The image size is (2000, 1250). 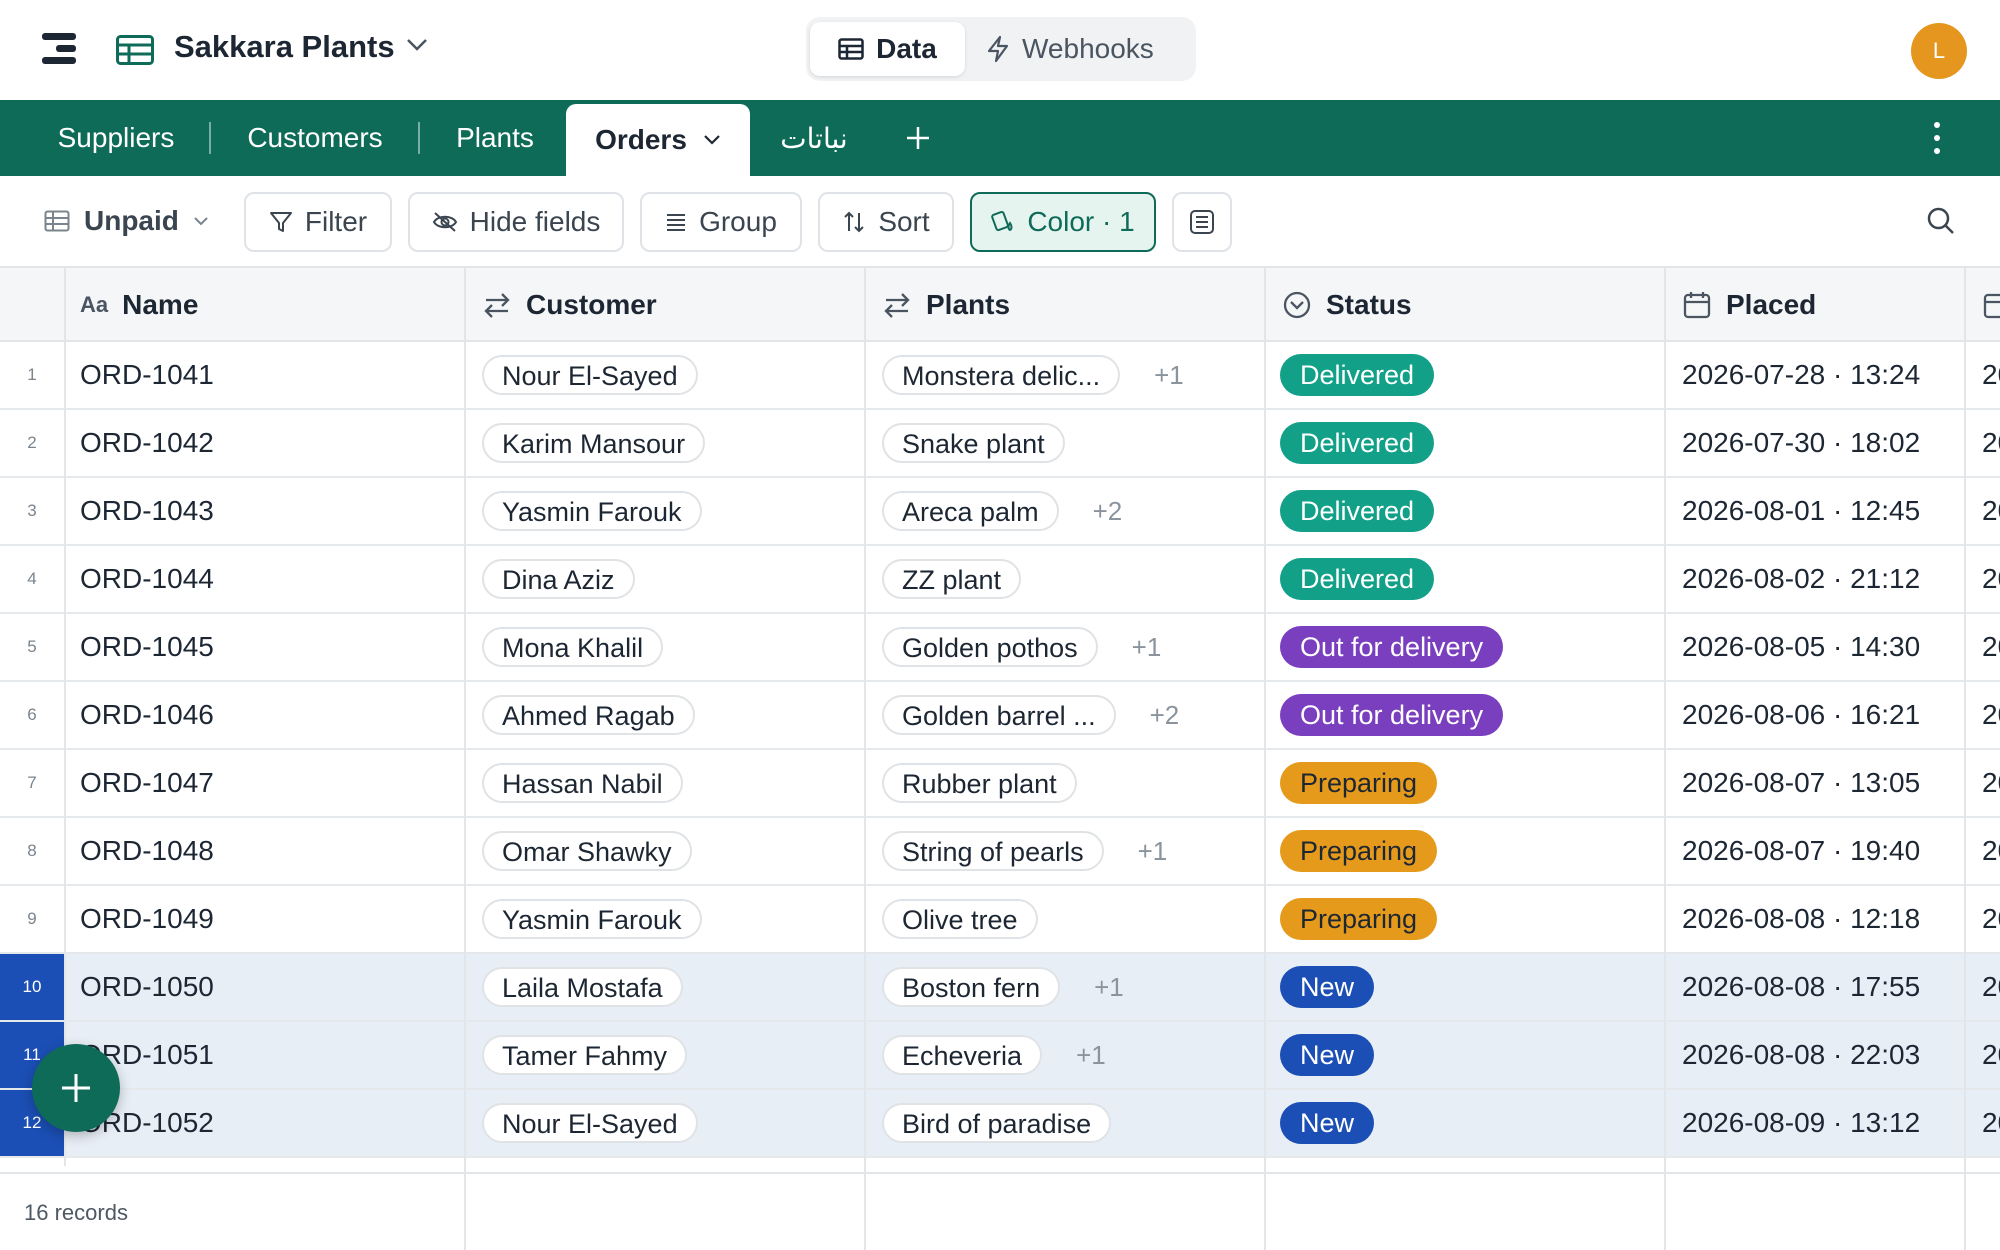 I want to click on row-number: 6, so click(x=32, y=715).